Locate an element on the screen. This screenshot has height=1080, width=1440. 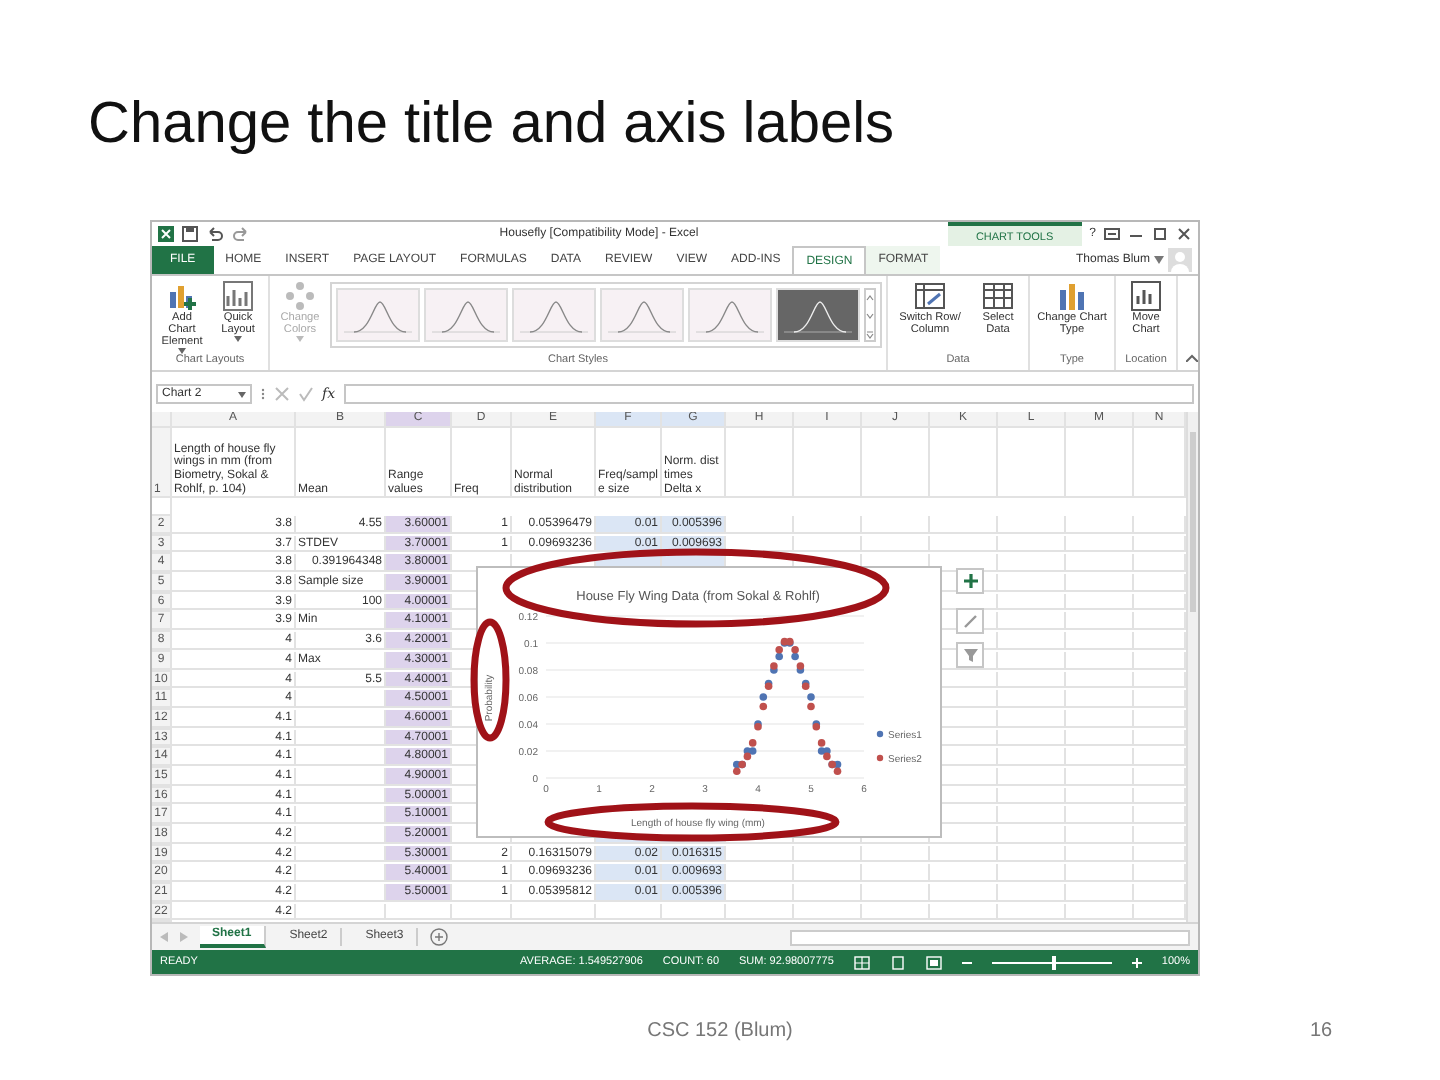
slide-footer: CSC 152 (Blum) is located at coordinates (720, 1031).